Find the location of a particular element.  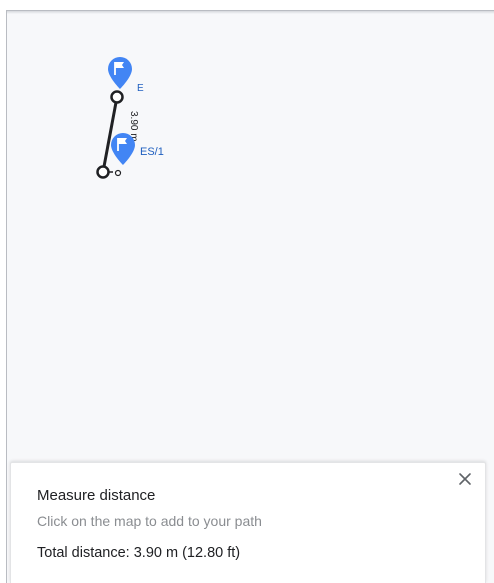

marker-label-es1: ES/1 is located at coordinates (152, 152).